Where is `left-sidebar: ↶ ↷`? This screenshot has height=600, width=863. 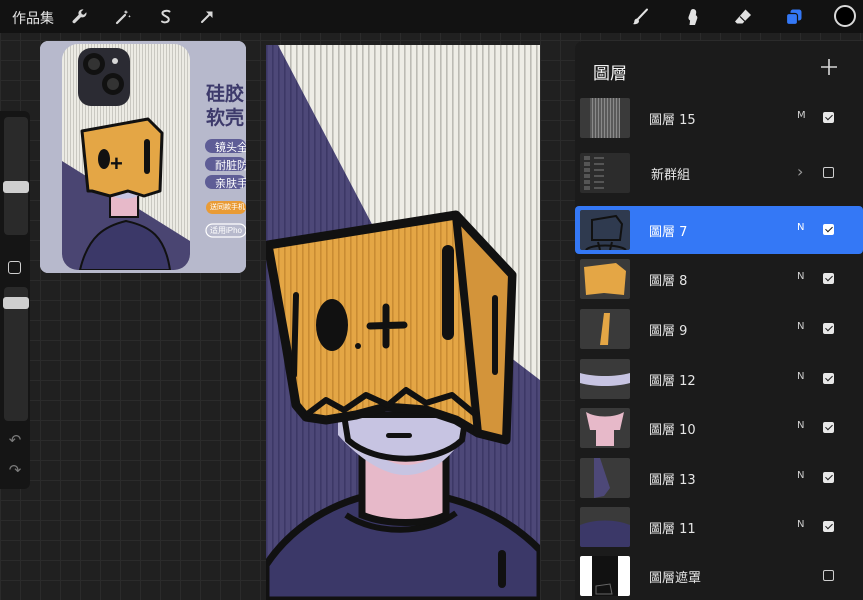
left-sidebar: ↶ ↷ is located at coordinates (15, 300).